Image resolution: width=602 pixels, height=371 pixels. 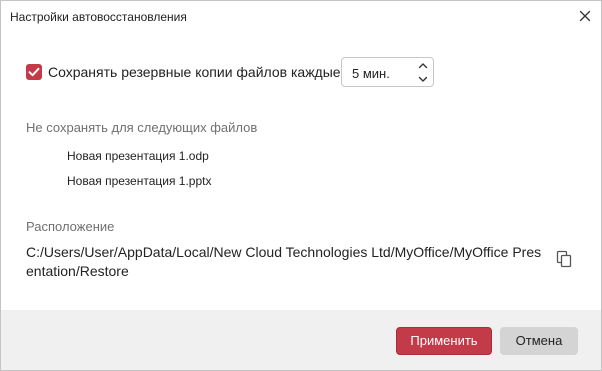 I want to click on exclusions-heading: Не сохранять для следующих файлов, so click(x=142, y=127).